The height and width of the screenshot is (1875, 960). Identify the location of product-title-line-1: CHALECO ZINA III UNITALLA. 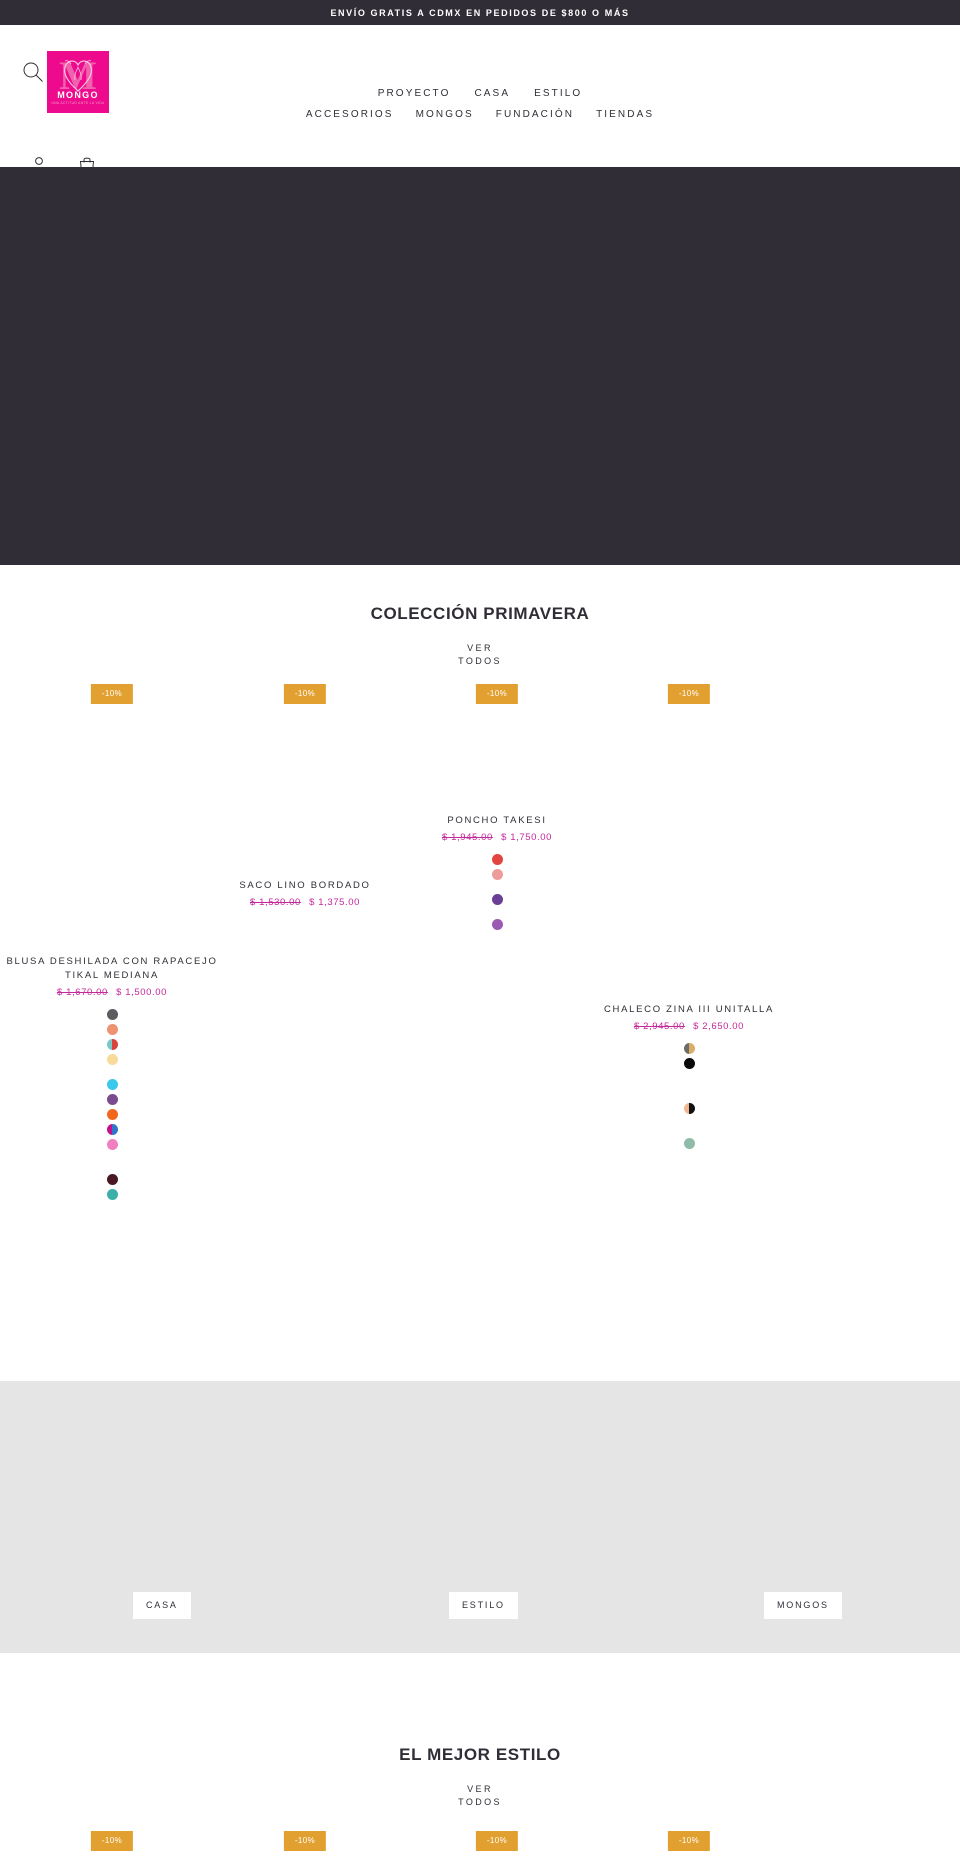
(689, 1009).